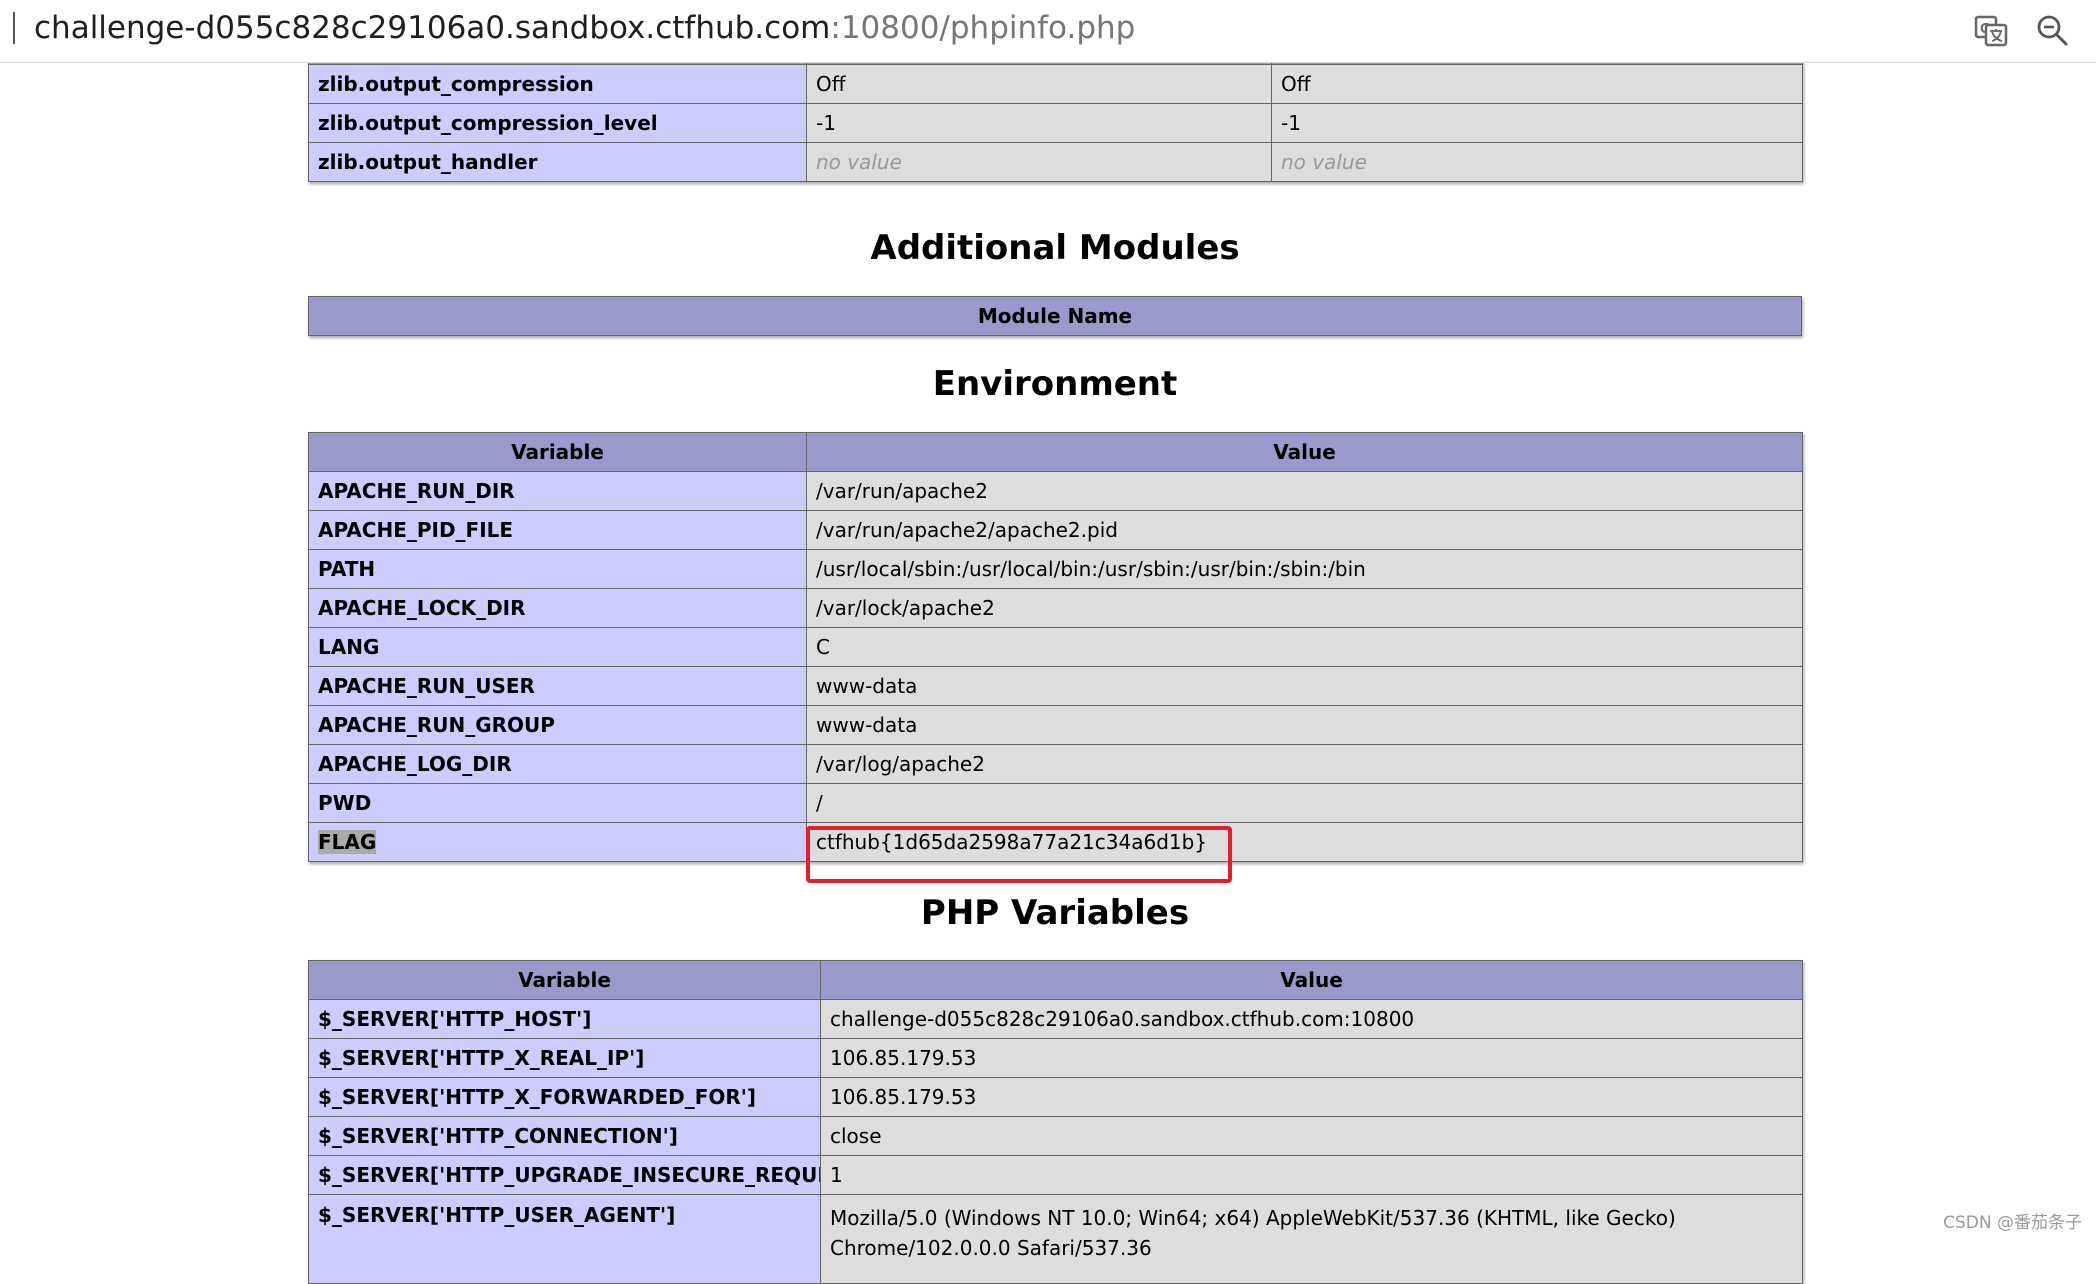 This screenshot has width=2096, height=1284. Describe the element at coordinates (557, 162) in the screenshot. I see `directive-name: zlib.output_handler` at that location.